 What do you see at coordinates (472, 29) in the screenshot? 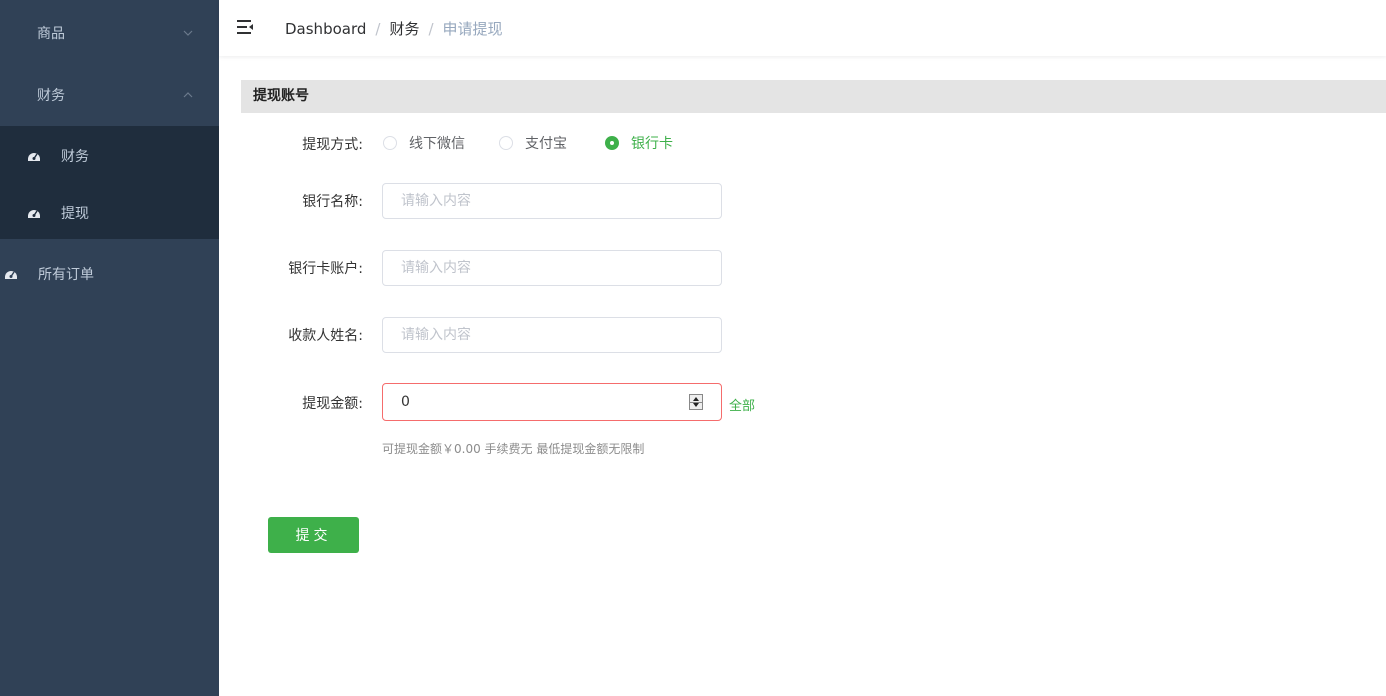
I see `breadcrumb-item-current: 申请提现` at bounding box center [472, 29].